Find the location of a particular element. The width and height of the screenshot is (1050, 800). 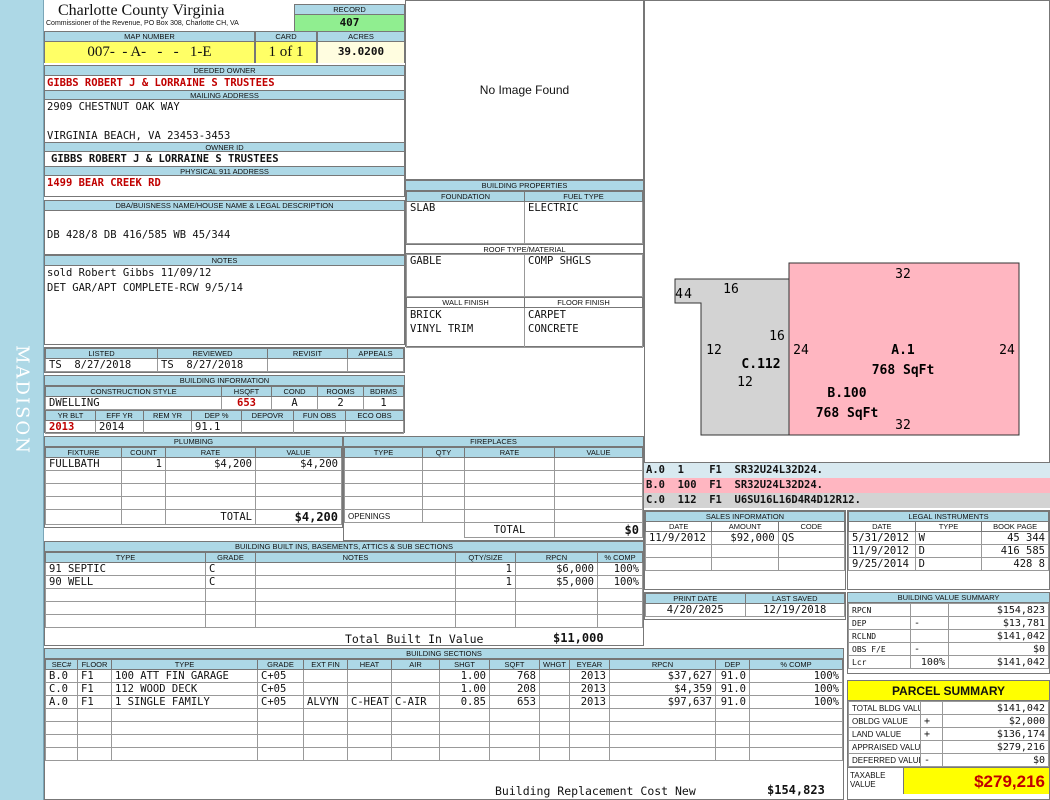

dim-c-small-1: 4 is located at coordinates (679, 294).